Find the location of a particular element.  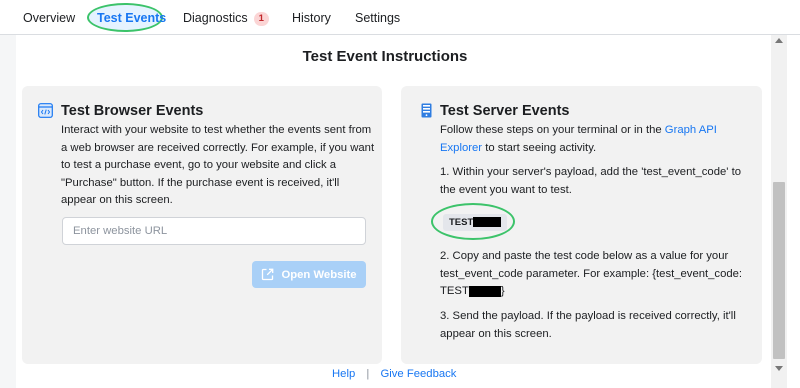

server-intro-text-end: to start seeing activity. is located at coordinates (539, 147).